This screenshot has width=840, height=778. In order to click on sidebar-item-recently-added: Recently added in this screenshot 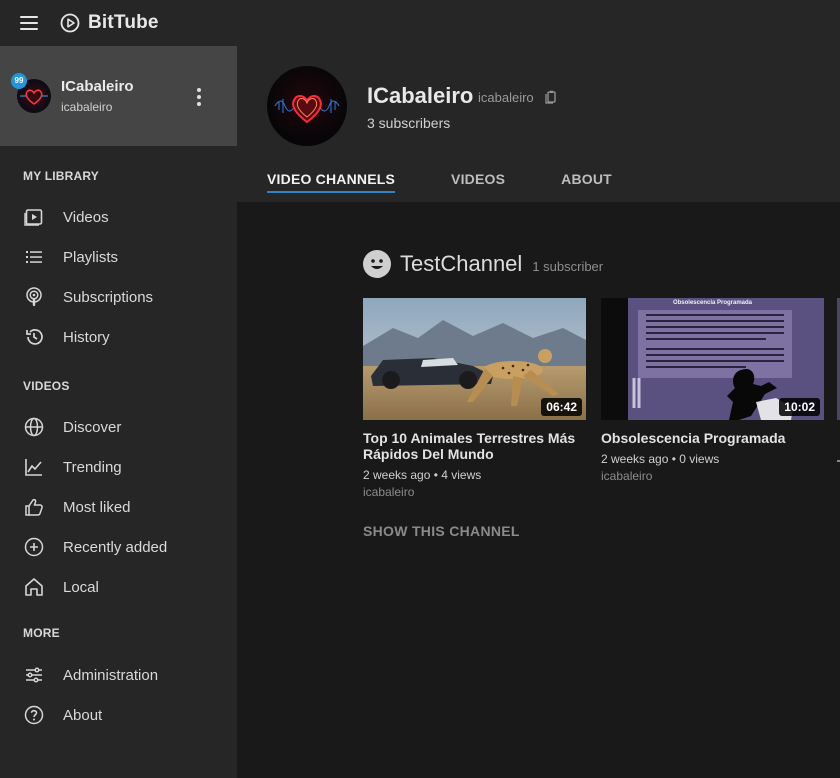, I will do `click(118, 547)`.